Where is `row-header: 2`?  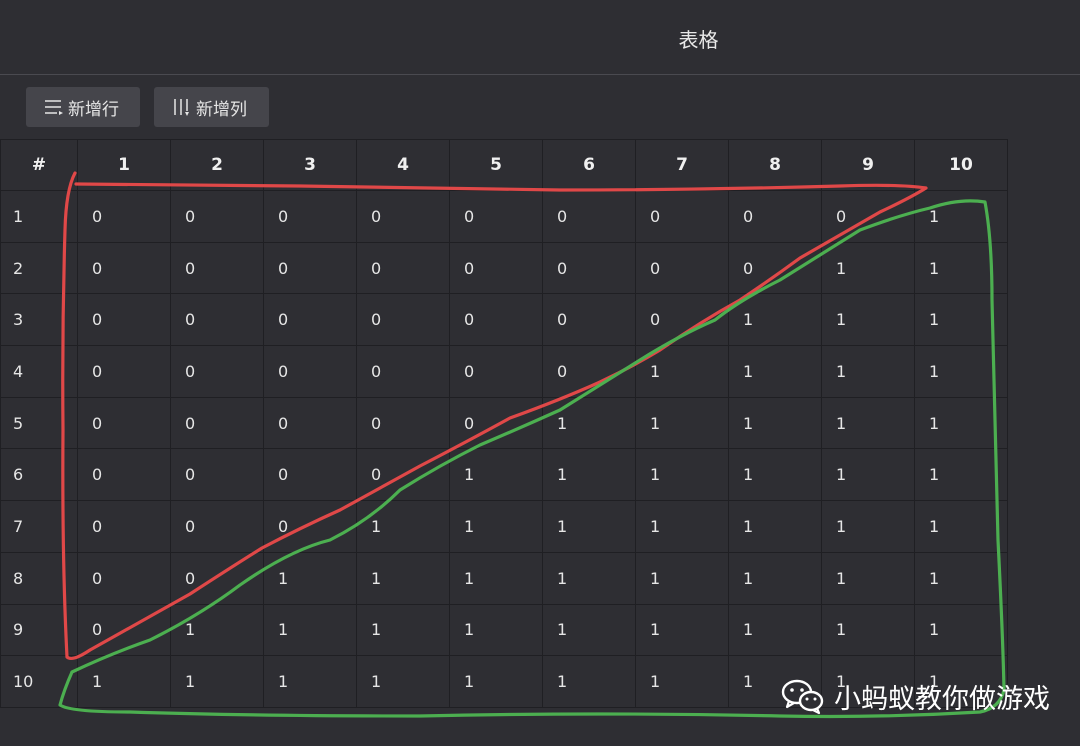
row-header: 2 is located at coordinates (39, 268).